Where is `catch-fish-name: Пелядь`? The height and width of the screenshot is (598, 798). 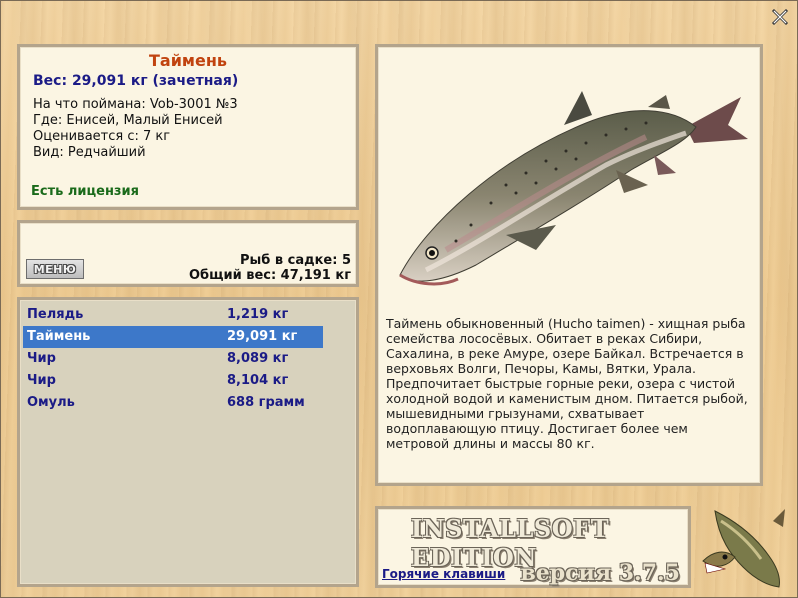 catch-fish-name: Пелядь is located at coordinates (55, 314).